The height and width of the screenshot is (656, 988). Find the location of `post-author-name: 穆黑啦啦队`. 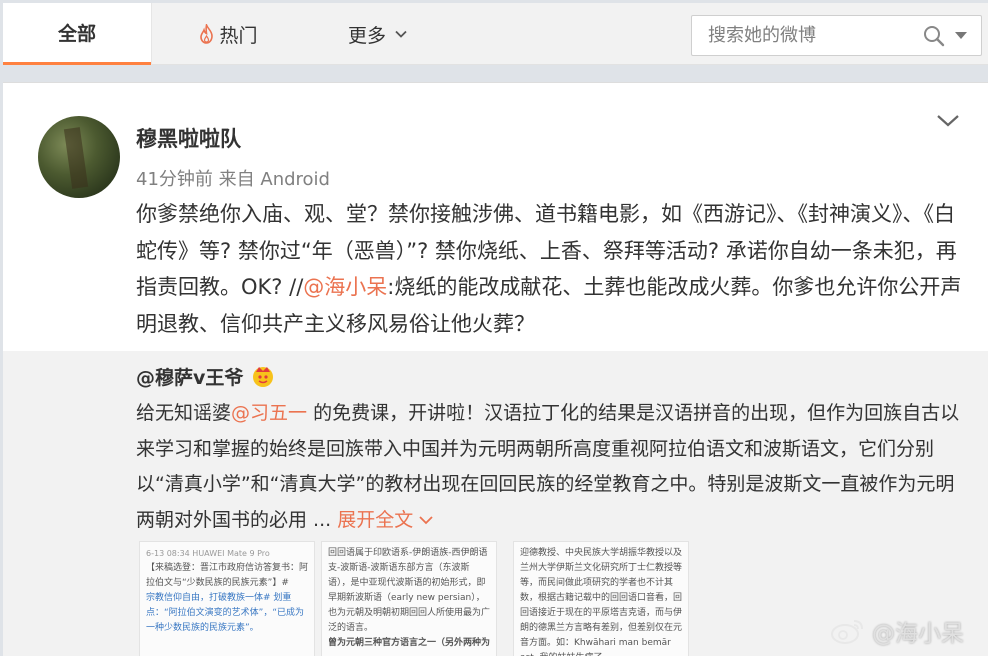

post-author-name: 穆黑啦啦队 is located at coordinates (188, 138).